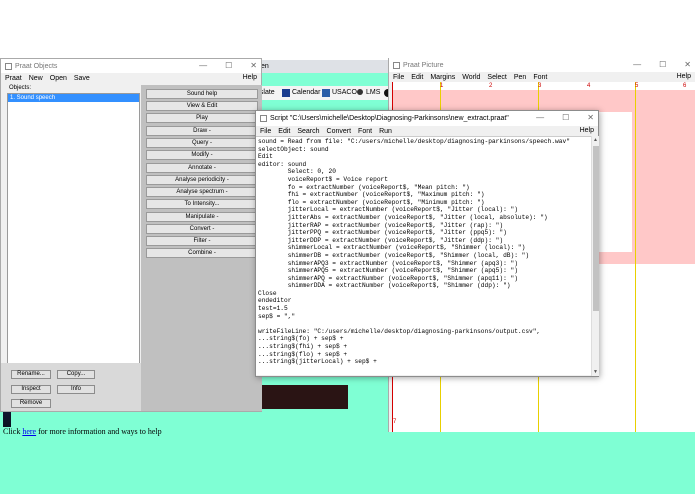 Image resolution: width=695 pixels, height=494 pixels. Describe the element at coordinates (202, 94) in the screenshot. I see `sound-help-button: Sound help` at that location.